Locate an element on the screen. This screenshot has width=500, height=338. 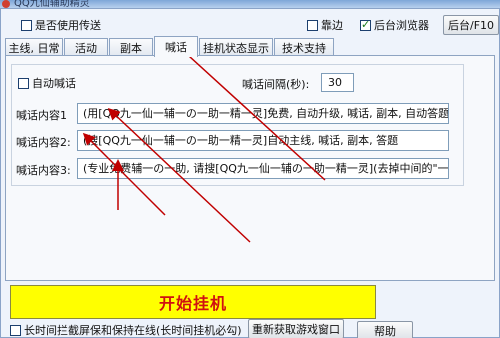
background-f10-button: 后台/F10 is located at coordinates (471, 25).